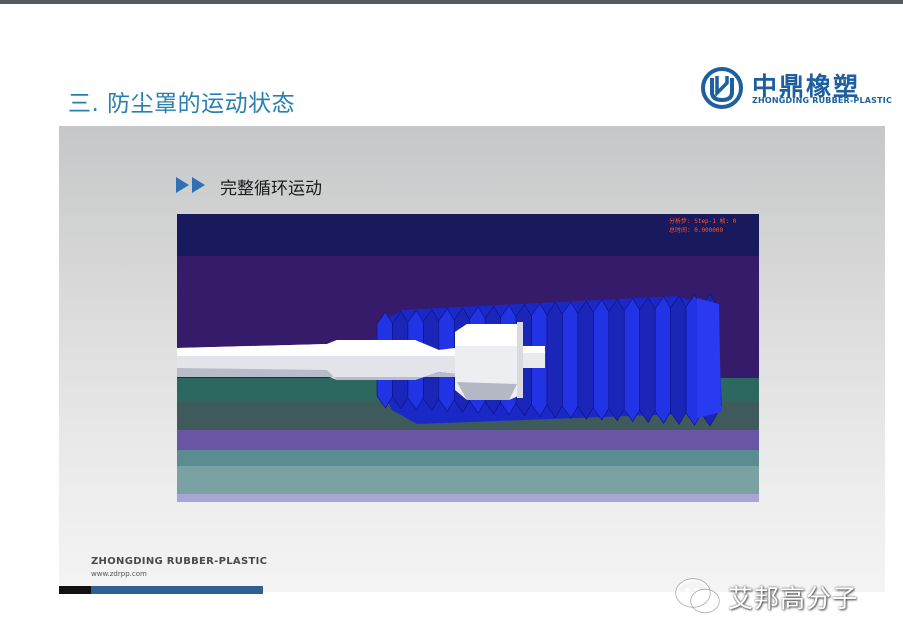 The image size is (903, 641). I want to click on footer-bar-blue, so click(177, 590).